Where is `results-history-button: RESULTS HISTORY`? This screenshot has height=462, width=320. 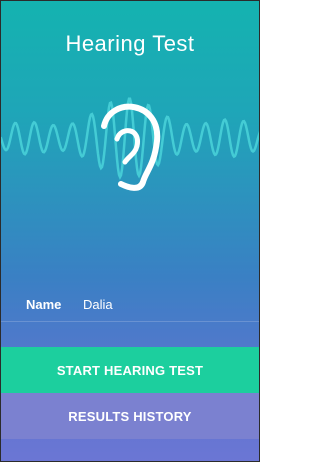 results-history-button: RESULTS HISTORY is located at coordinates (130, 416).